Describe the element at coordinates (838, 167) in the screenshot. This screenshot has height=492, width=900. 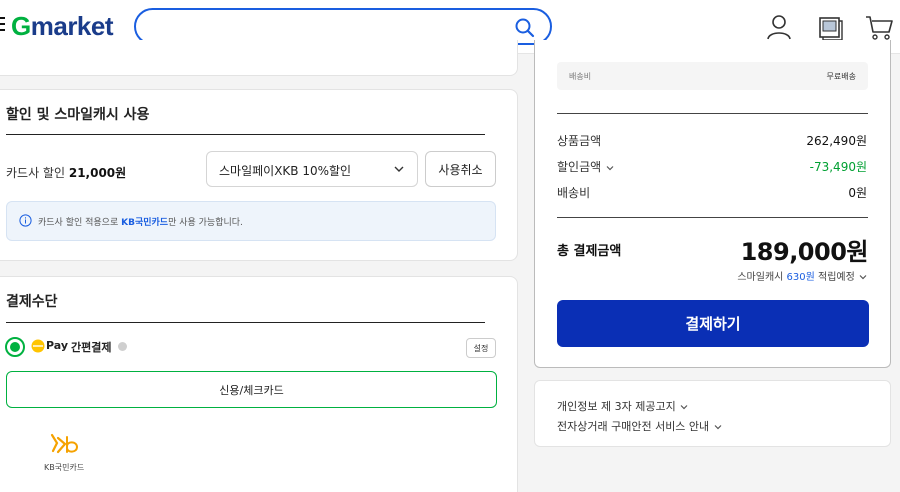
I see `discount-amount-value: -73,490원` at that location.